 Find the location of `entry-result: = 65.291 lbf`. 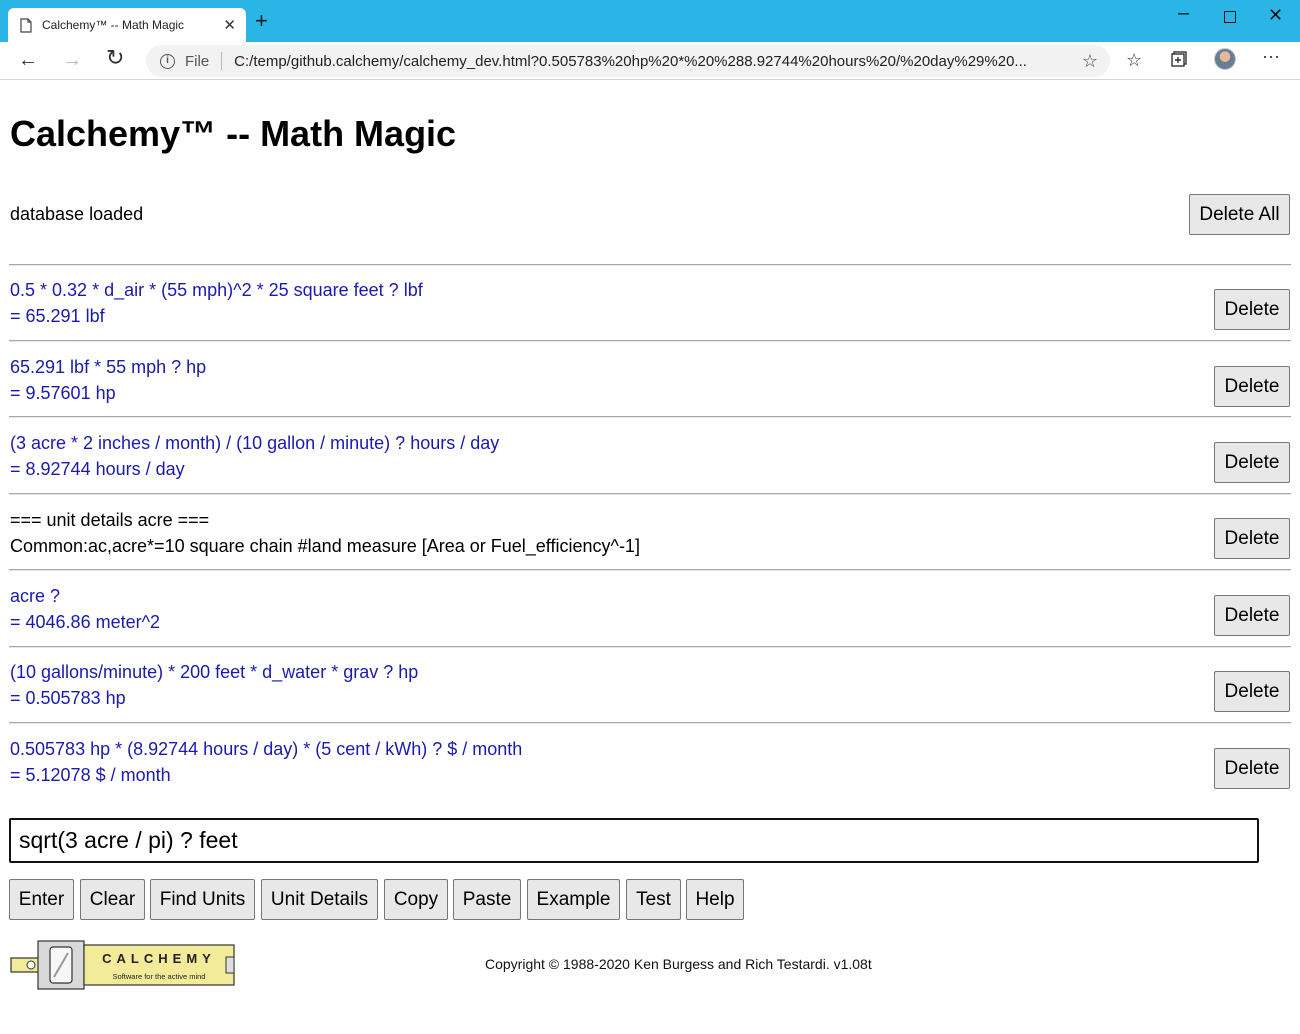

entry-result: = 65.291 lbf is located at coordinates (216, 316).